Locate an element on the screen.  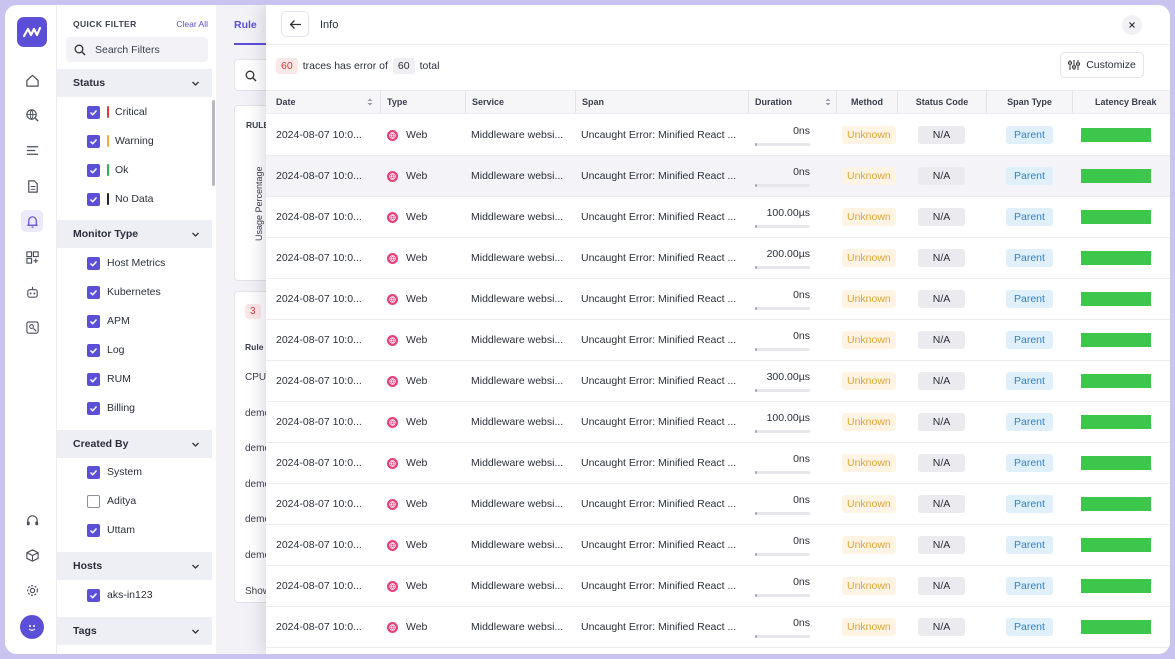
filter-item-system: System is located at coordinates (114, 472).